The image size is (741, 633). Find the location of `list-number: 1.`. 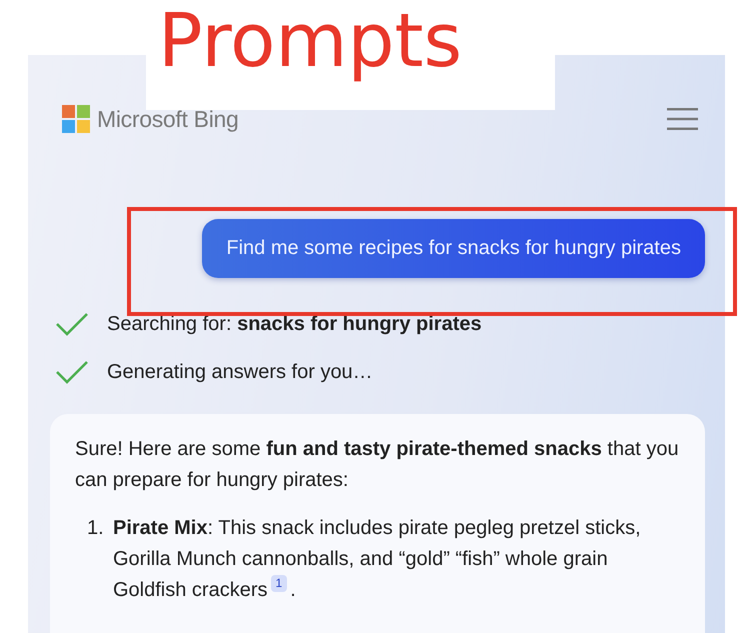

list-number: 1. is located at coordinates (96, 528).